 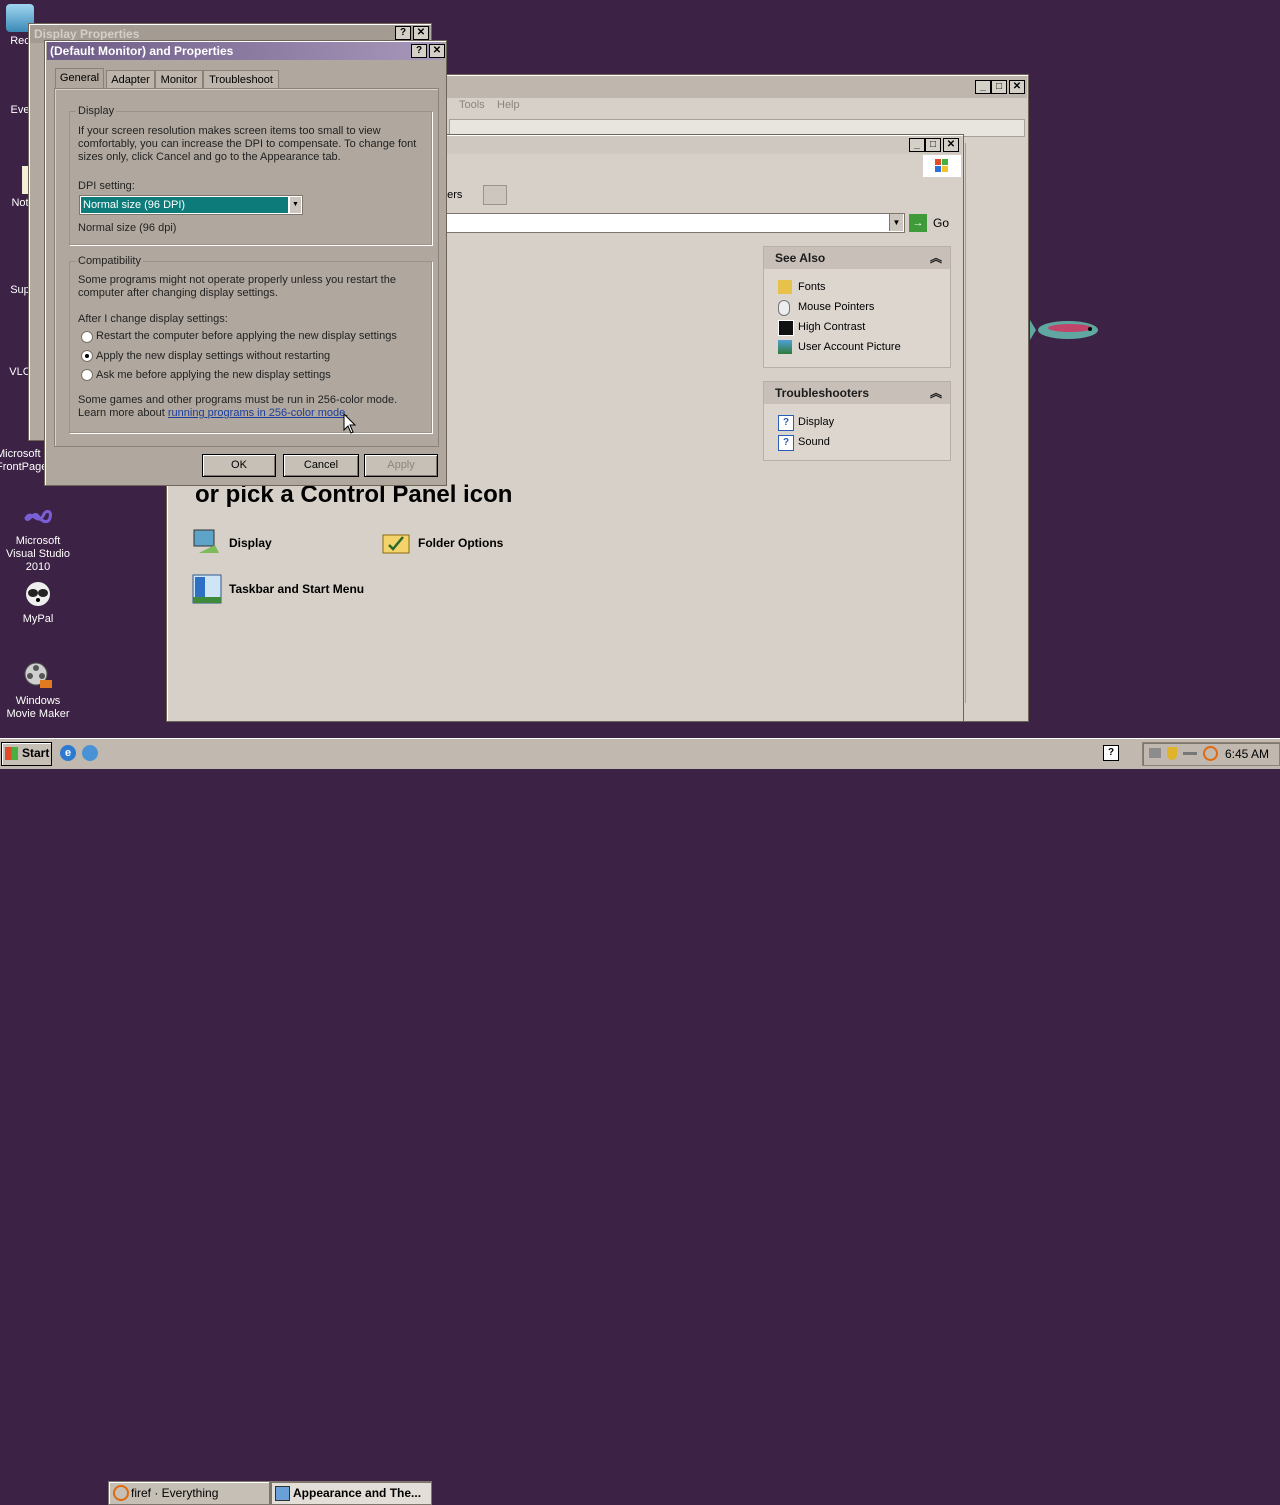 What do you see at coordinates (822, 393) in the screenshot?
I see `troubleshooters-title: Troubleshooters` at bounding box center [822, 393].